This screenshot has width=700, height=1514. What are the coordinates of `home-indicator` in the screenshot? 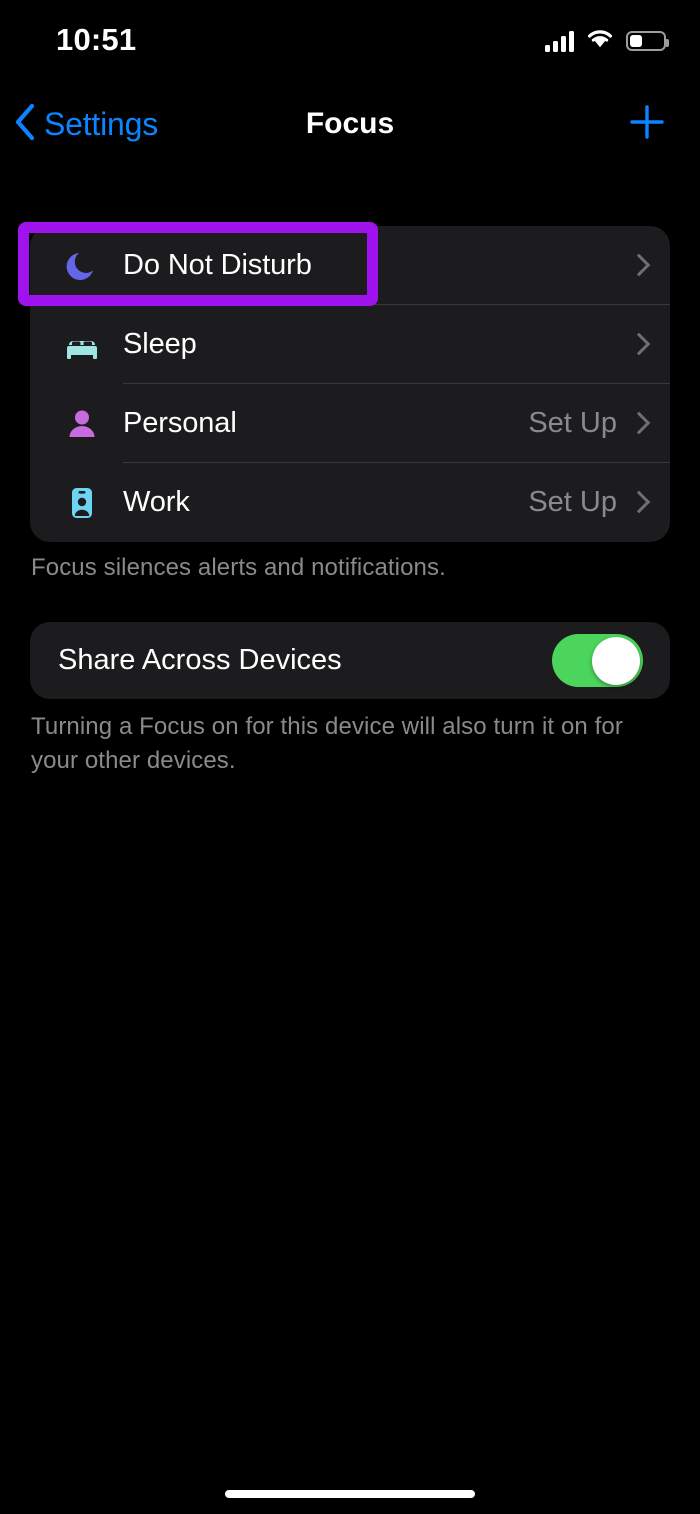 It's located at (350, 1494).